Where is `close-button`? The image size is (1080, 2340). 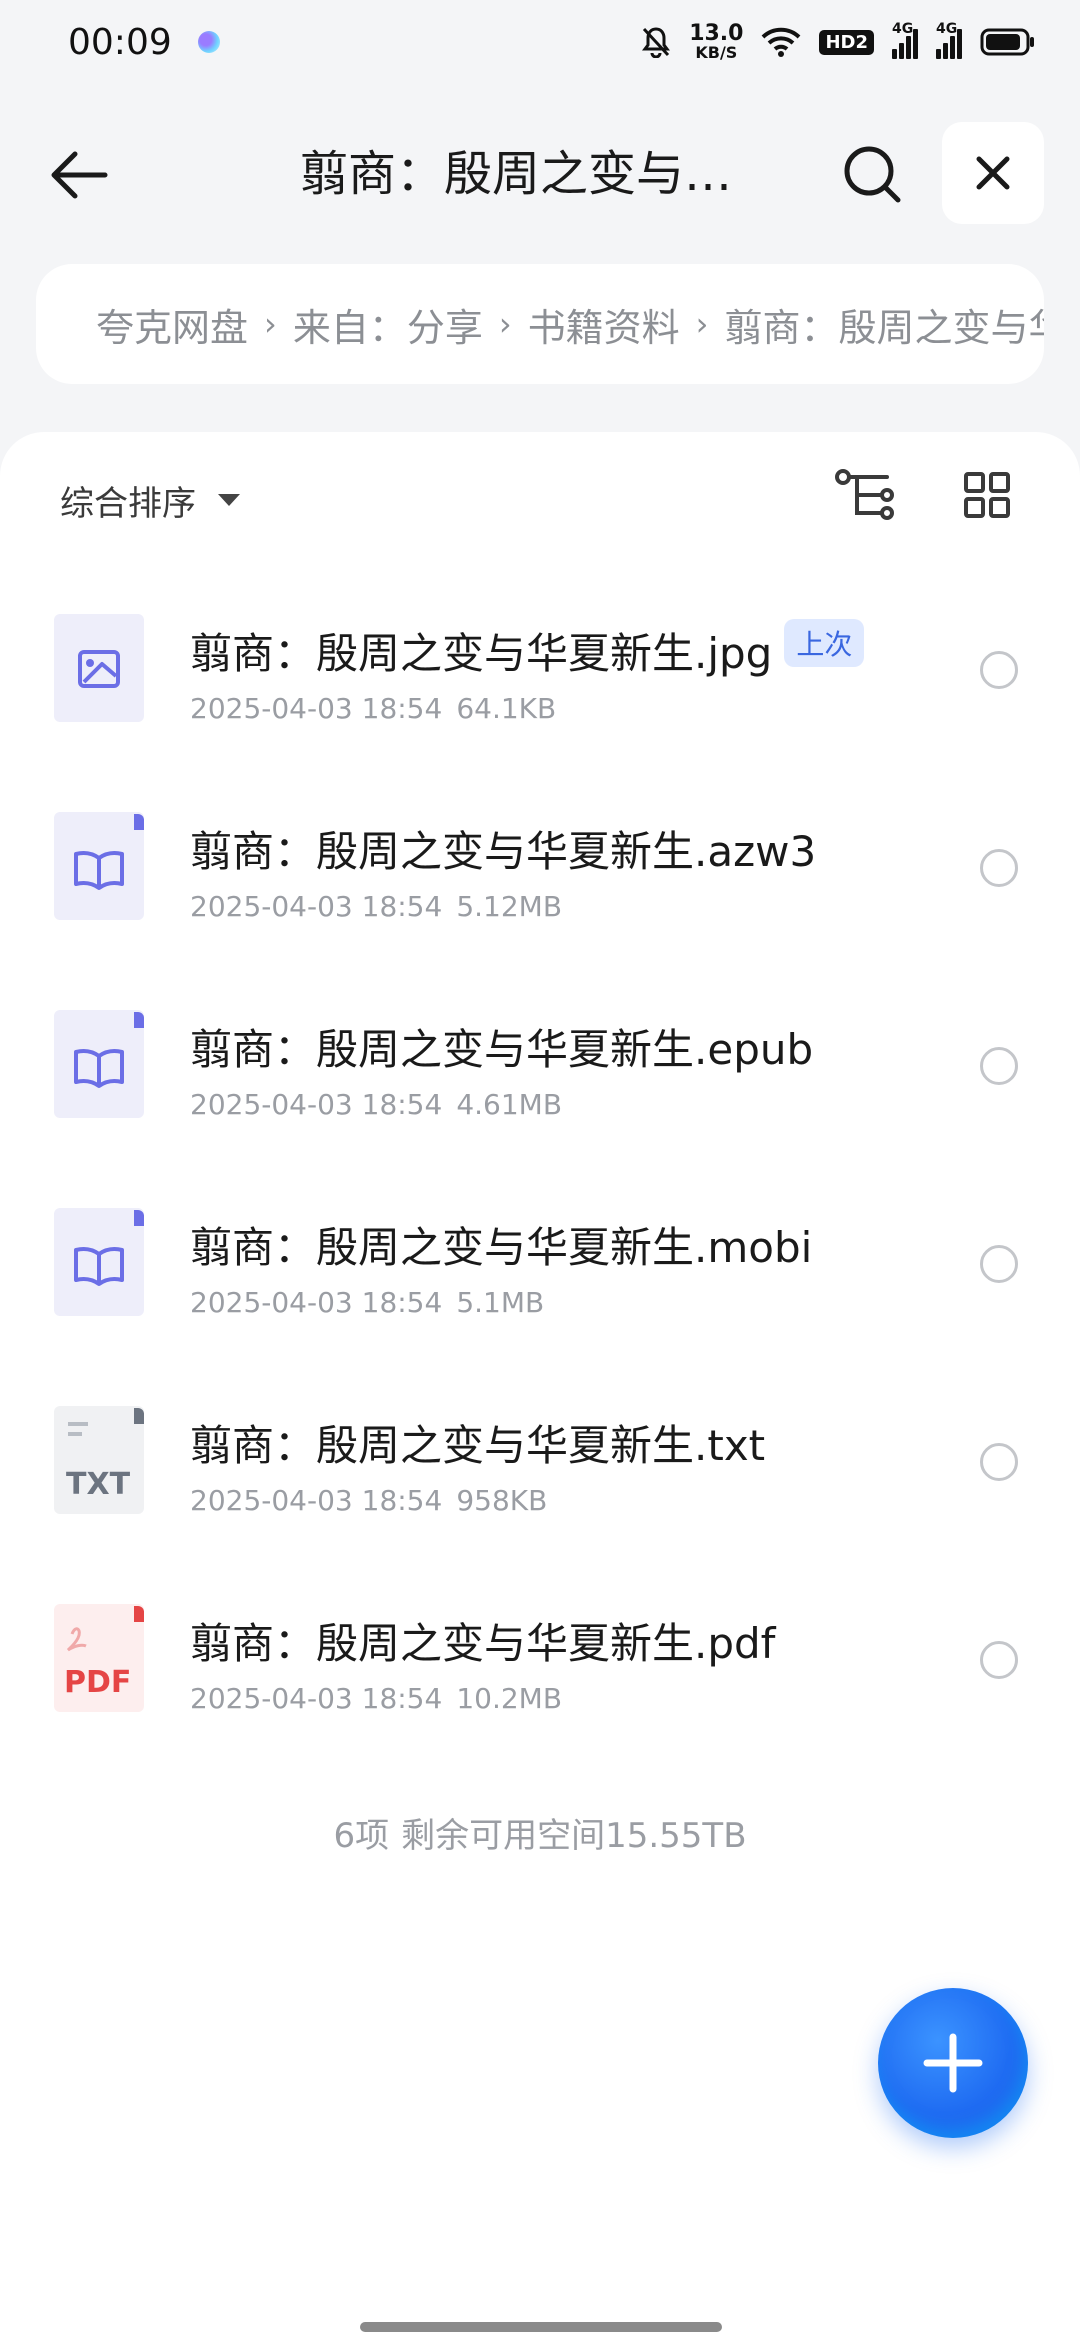 close-button is located at coordinates (993, 173).